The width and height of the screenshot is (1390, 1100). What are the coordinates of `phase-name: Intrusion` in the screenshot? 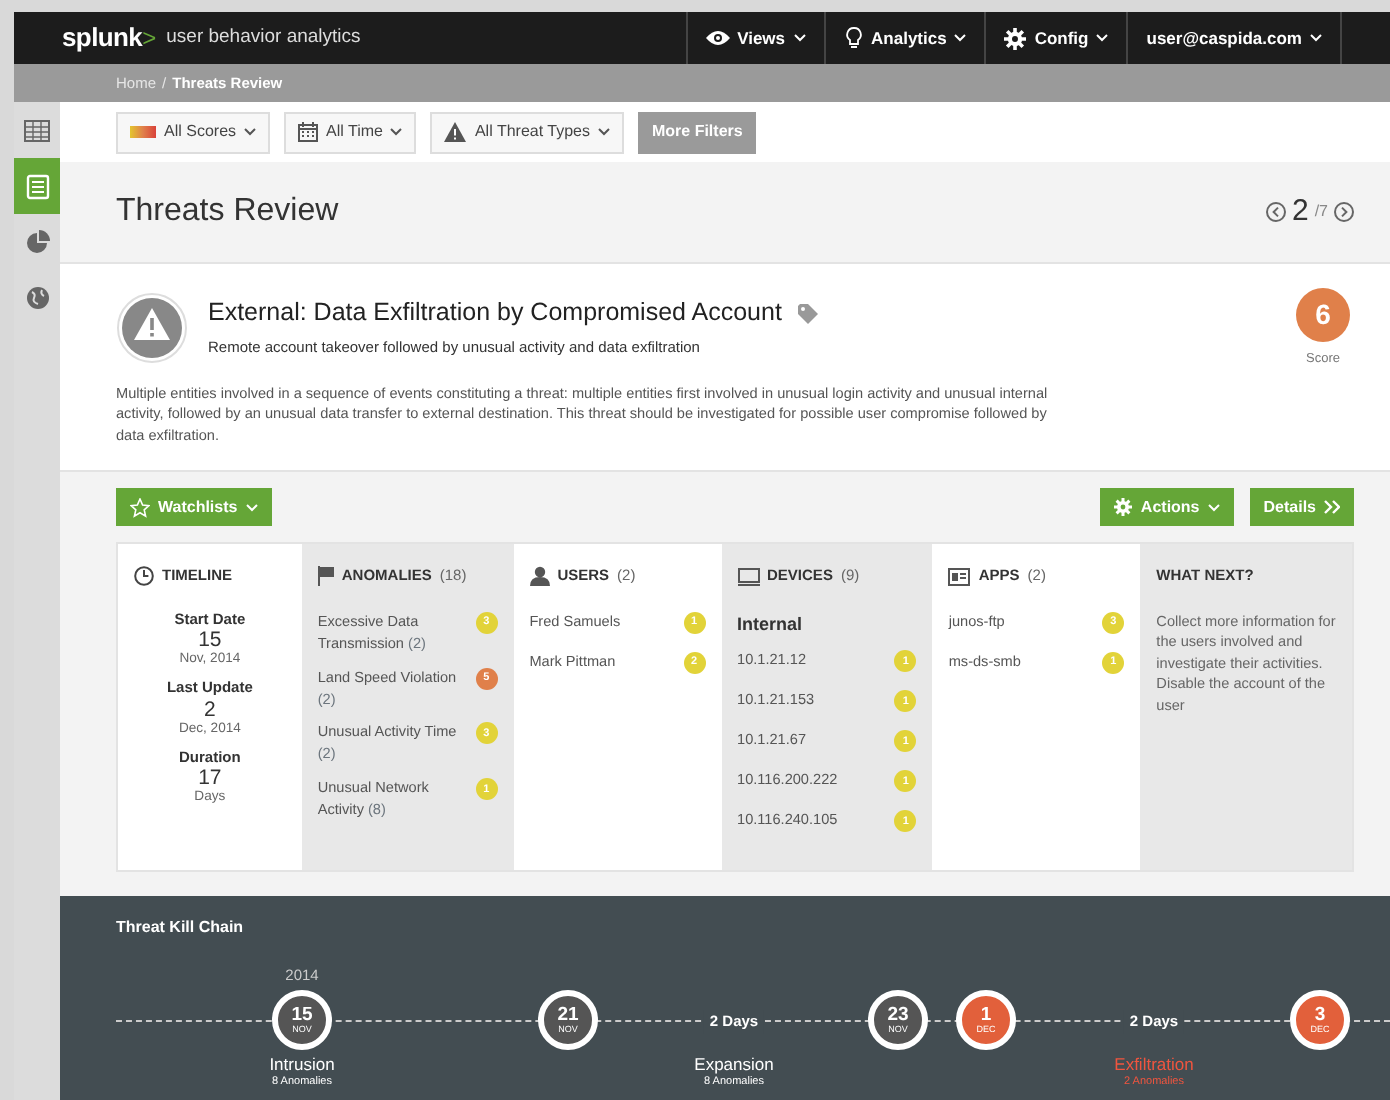 It's located at (302, 1066).